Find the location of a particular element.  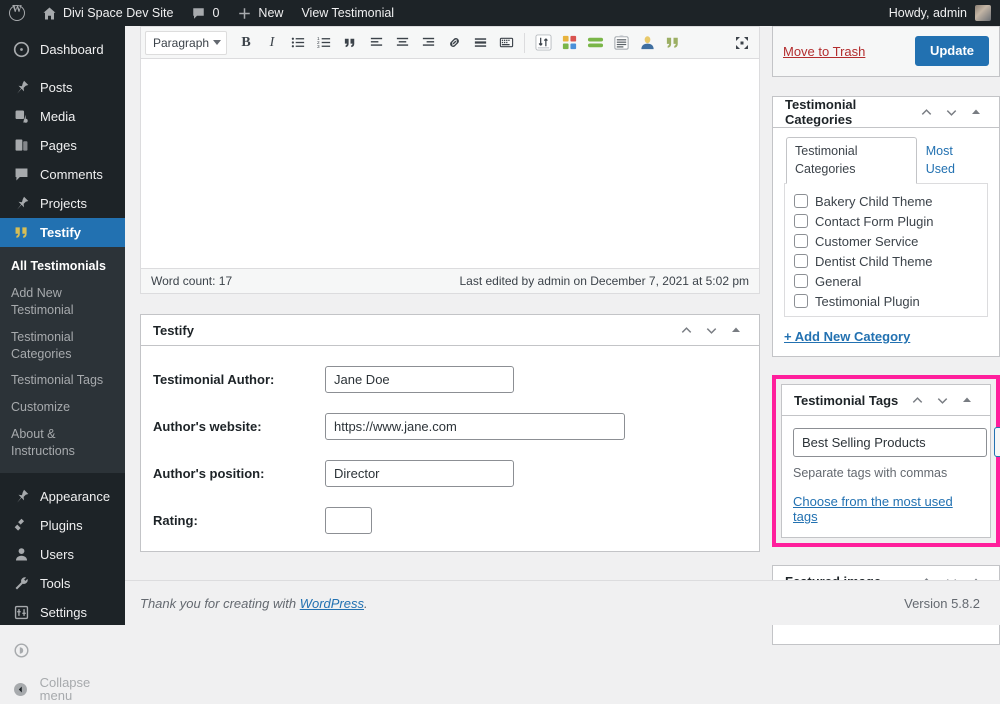

submenu-item-testimonial-tags: Testimonial Tags is located at coordinates (62, 380).